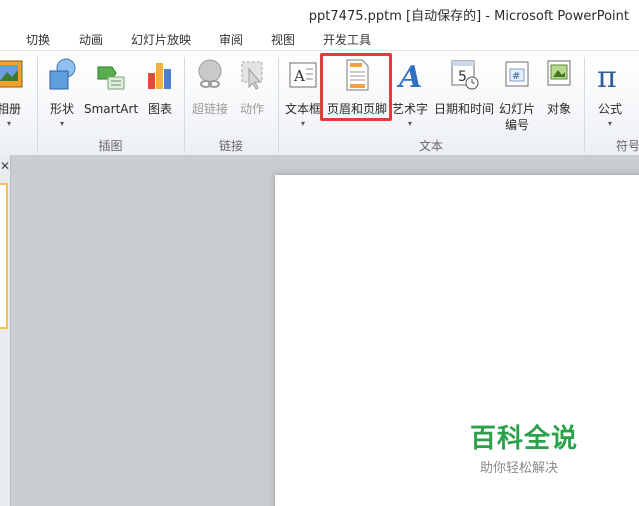 This screenshot has height=506, width=639. I want to click on watermark-sub-text: 助你轻松解决, so click(519, 468).